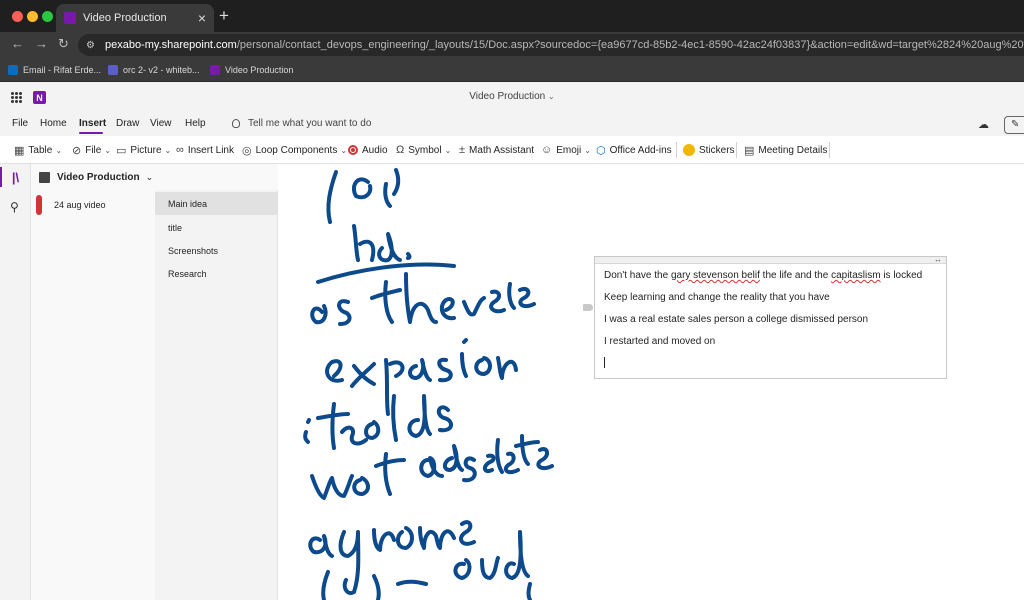 The image size is (1024, 600). What do you see at coordinates (41, 44) in the screenshot?
I see `forward-icon: →` at bounding box center [41, 44].